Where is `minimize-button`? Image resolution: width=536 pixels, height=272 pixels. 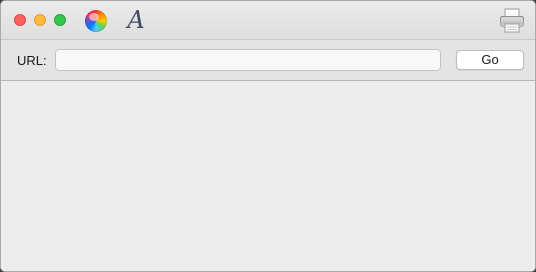
minimize-button is located at coordinates (40, 20).